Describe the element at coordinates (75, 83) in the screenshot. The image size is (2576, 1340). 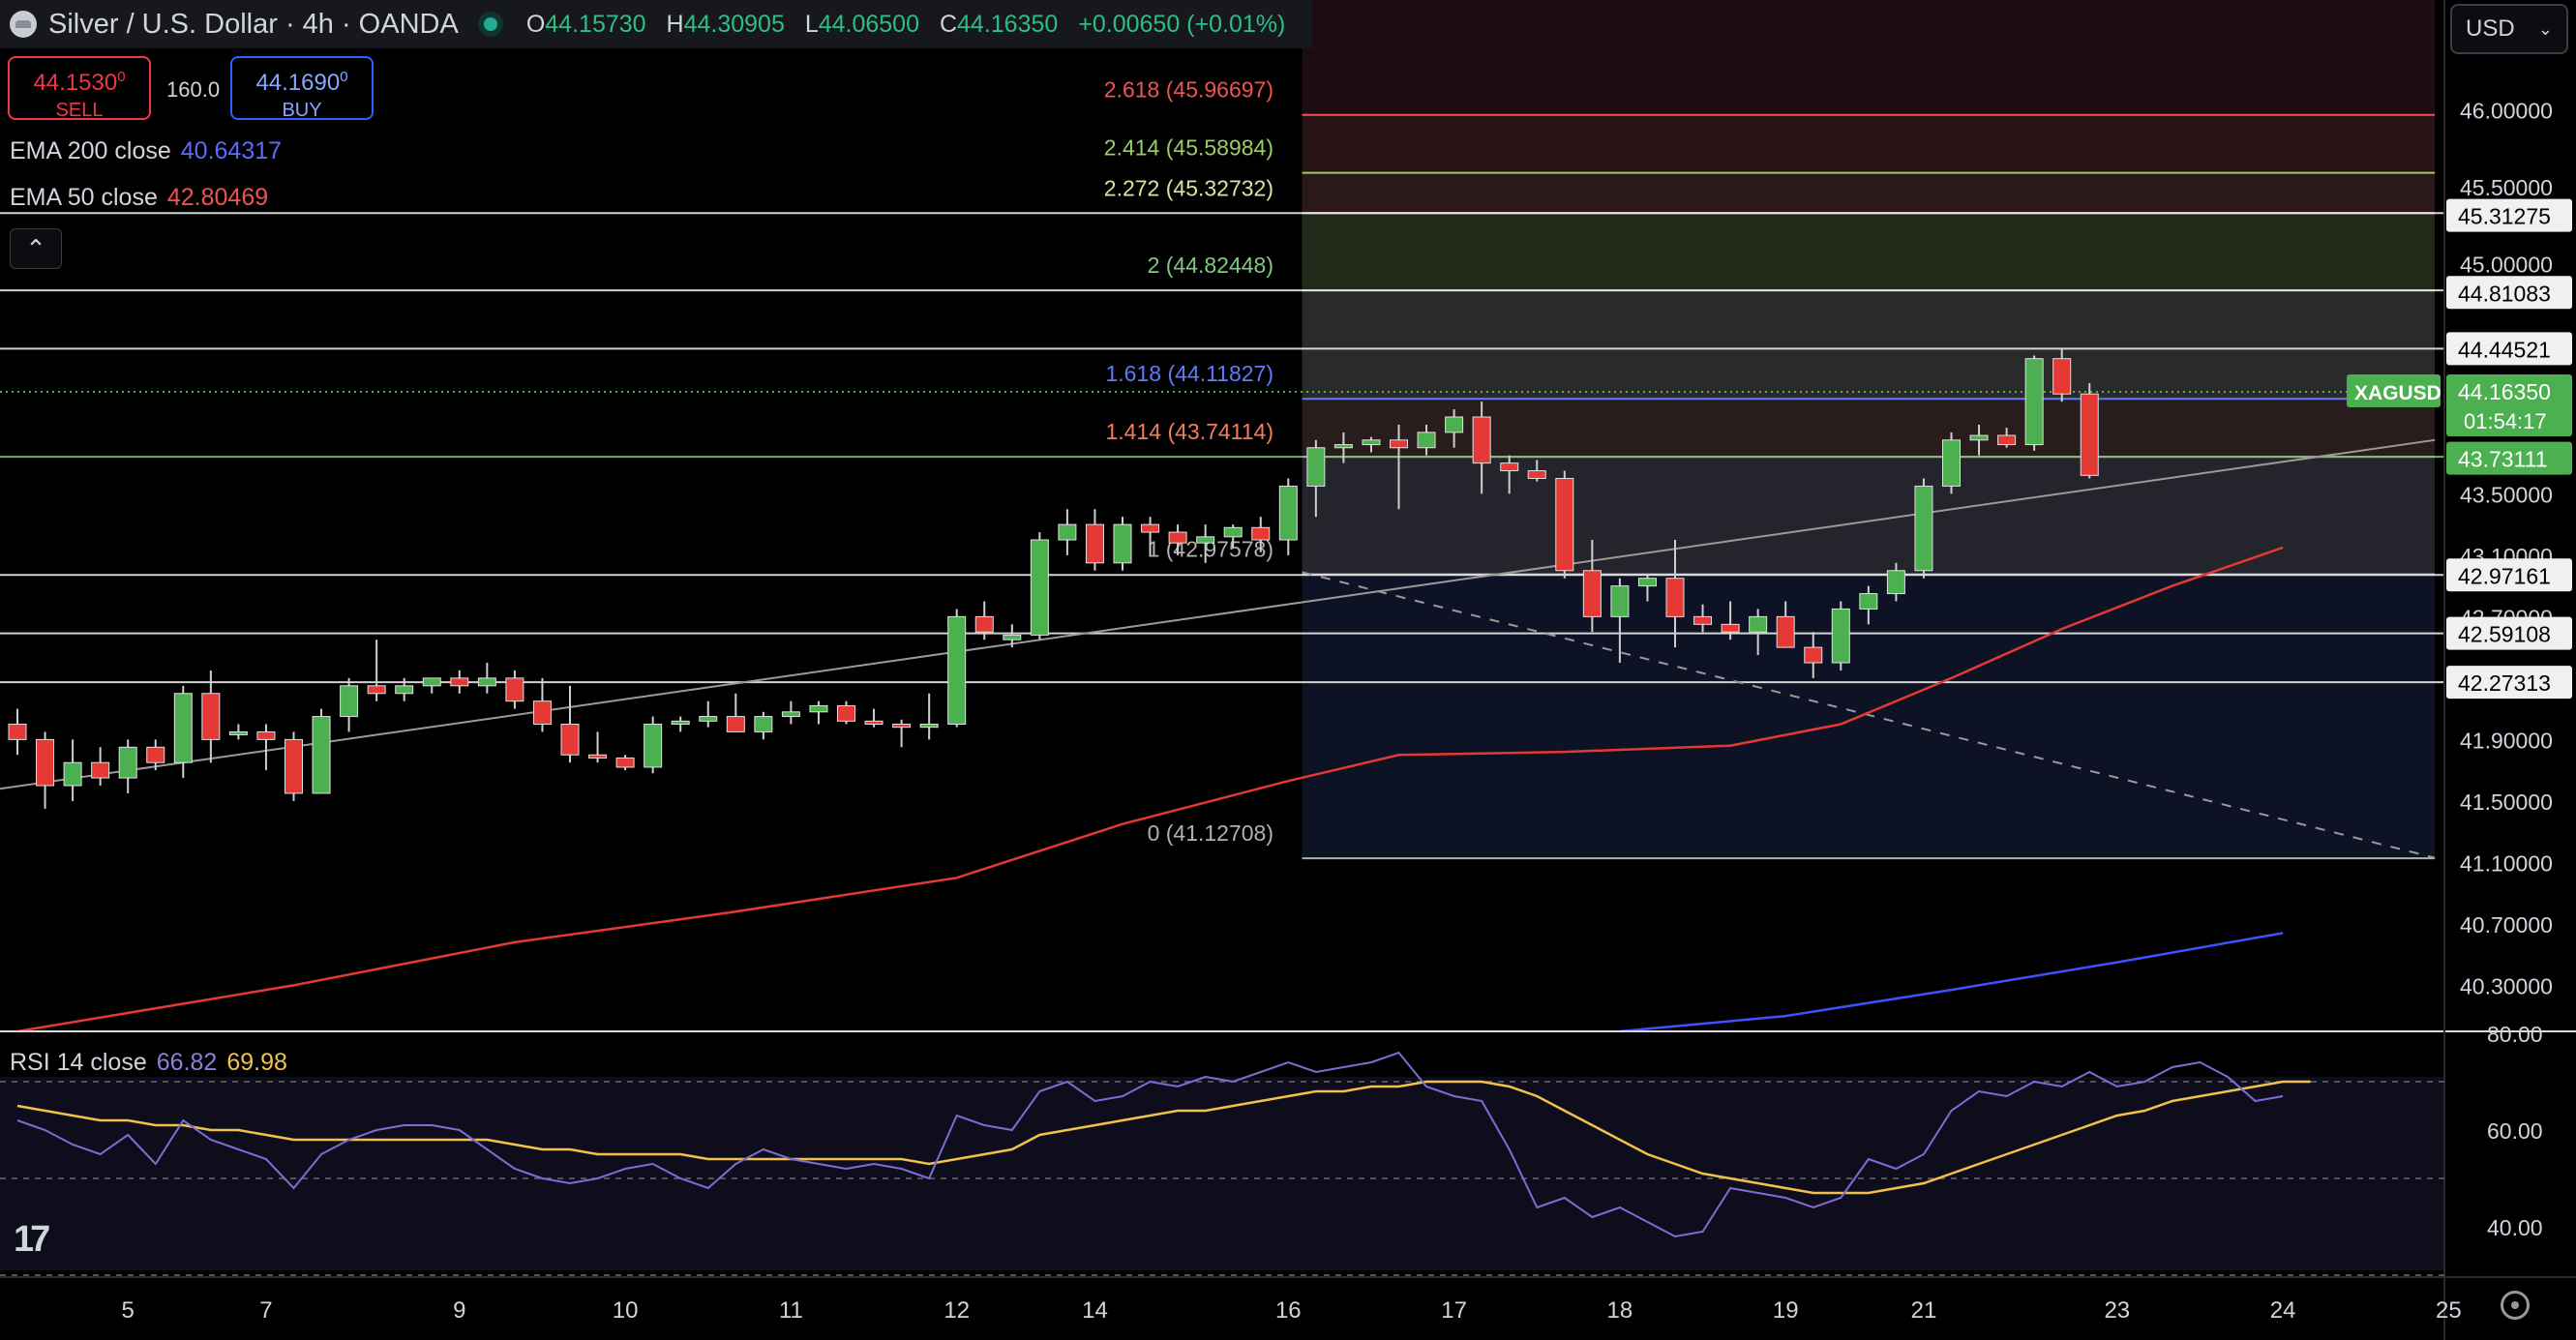
I see `sell-price: 44.1530` at that location.